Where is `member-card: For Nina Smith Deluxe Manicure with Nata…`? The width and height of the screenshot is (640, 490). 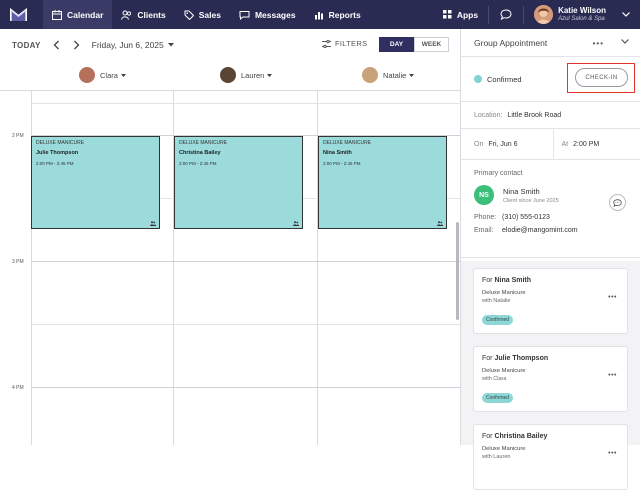
member-card: For Nina Smith Deluxe Manicure with Nata… is located at coordinates (550, 301).